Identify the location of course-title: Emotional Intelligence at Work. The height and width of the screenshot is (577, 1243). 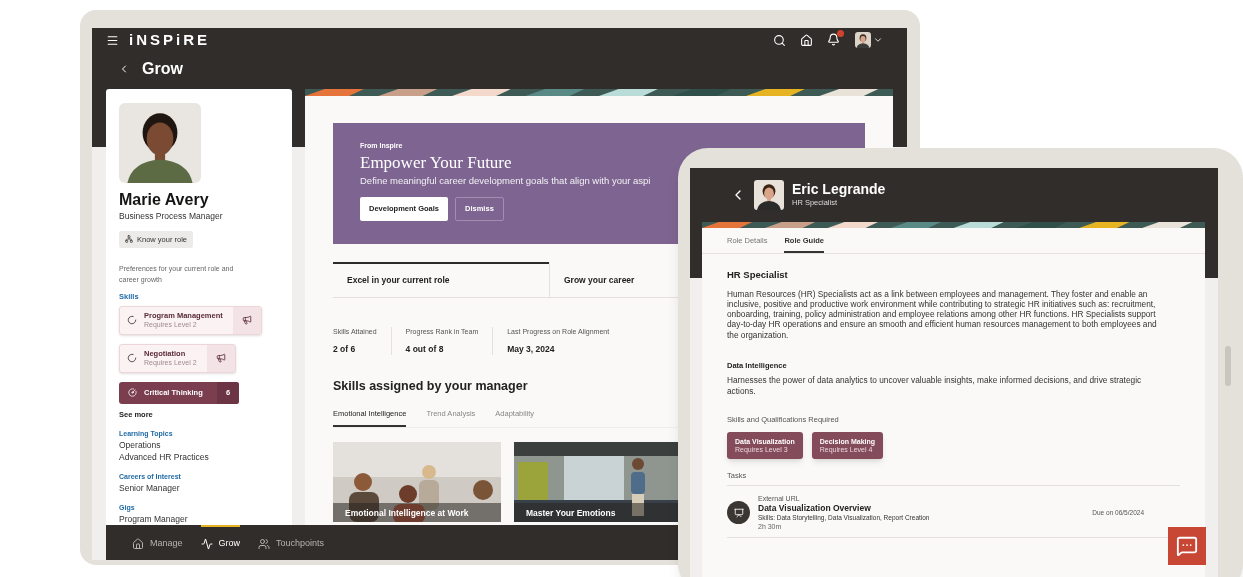
(417, 512).